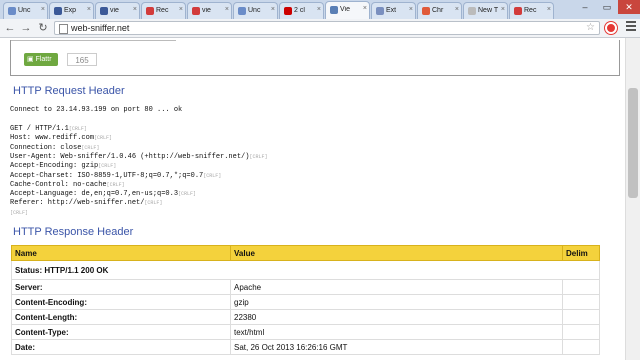 This screenshot has height=360, width=640. Describe the element at coordinates (632, 199) in the screenshot. I see `vertical-scrollbar` at that location.